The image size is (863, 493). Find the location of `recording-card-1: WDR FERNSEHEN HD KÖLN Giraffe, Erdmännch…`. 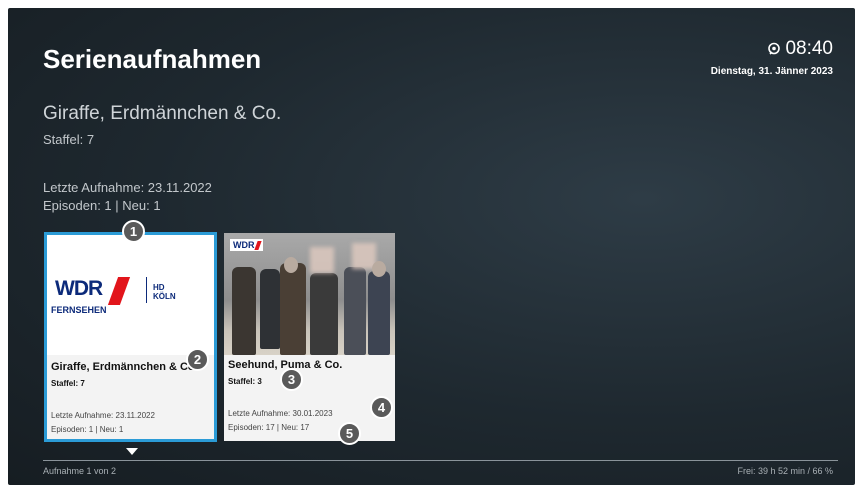

recording-card-1: WDR FERNSEHEN HD KÖLN Giraffe, Erdmännch… is located at coordinates (130, 337).